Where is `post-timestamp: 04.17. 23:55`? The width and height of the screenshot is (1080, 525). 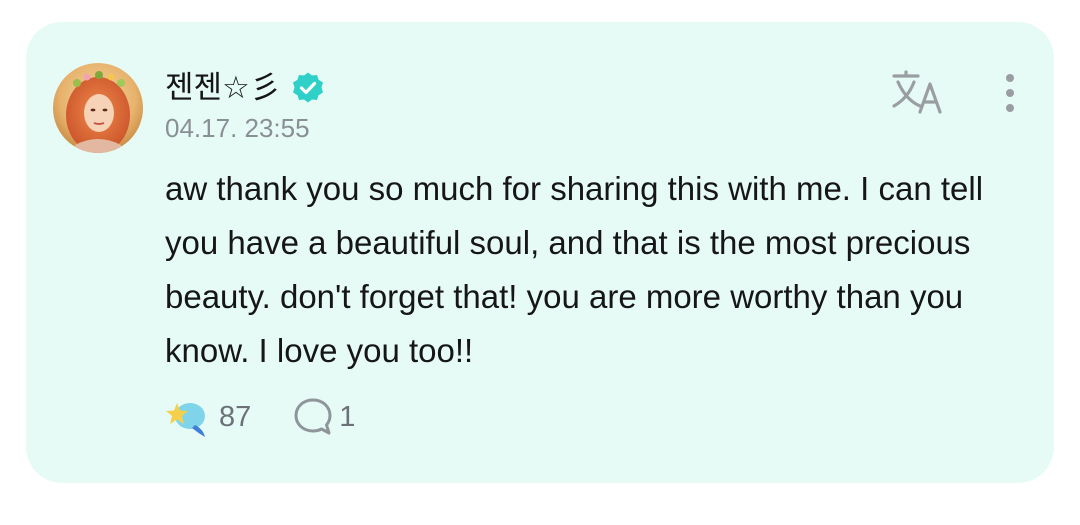
post-timestamp: 04.17. 23:55 is located at coordinates (237, 128).